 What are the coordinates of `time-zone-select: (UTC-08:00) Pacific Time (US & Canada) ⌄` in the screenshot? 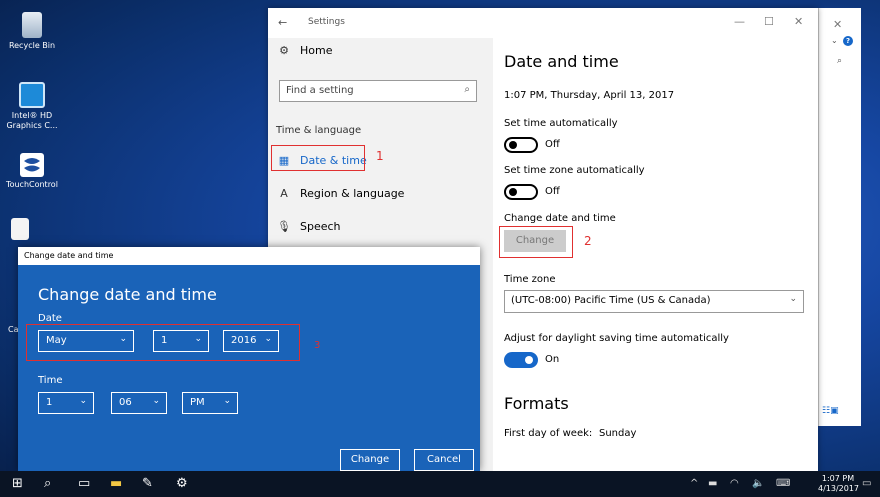 It's located at (654, 301).